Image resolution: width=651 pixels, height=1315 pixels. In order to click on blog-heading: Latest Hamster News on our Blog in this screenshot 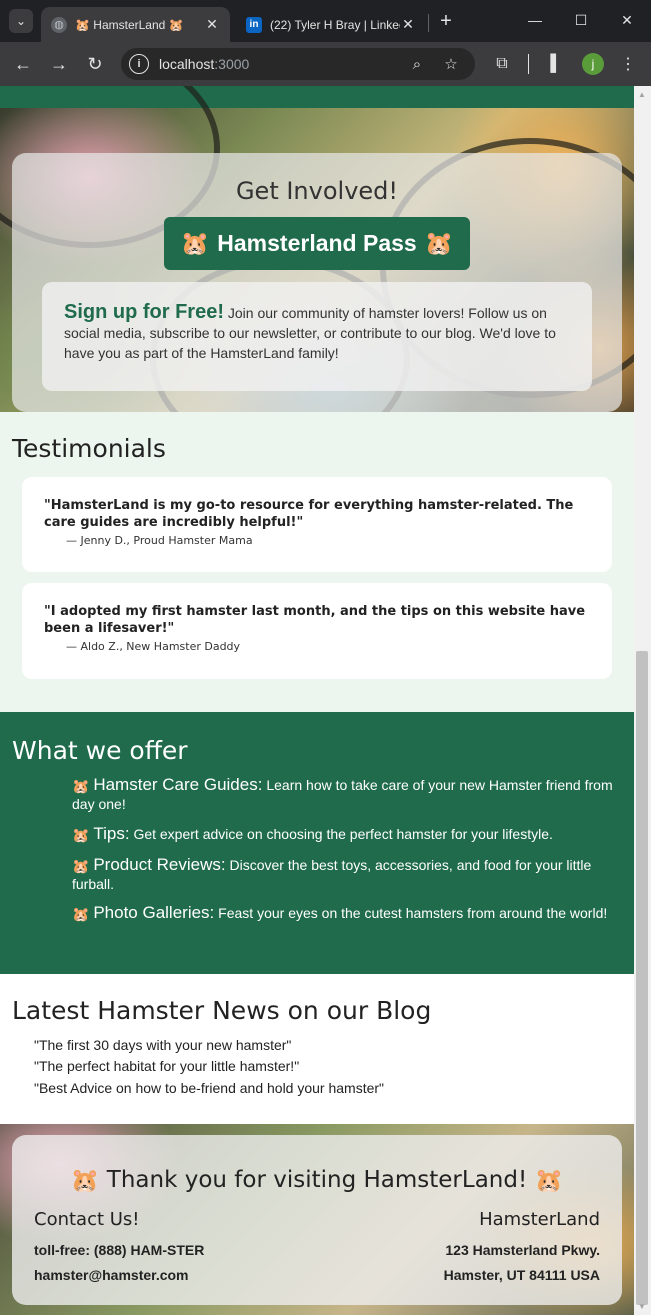, I will do `click(222, 1010)`.